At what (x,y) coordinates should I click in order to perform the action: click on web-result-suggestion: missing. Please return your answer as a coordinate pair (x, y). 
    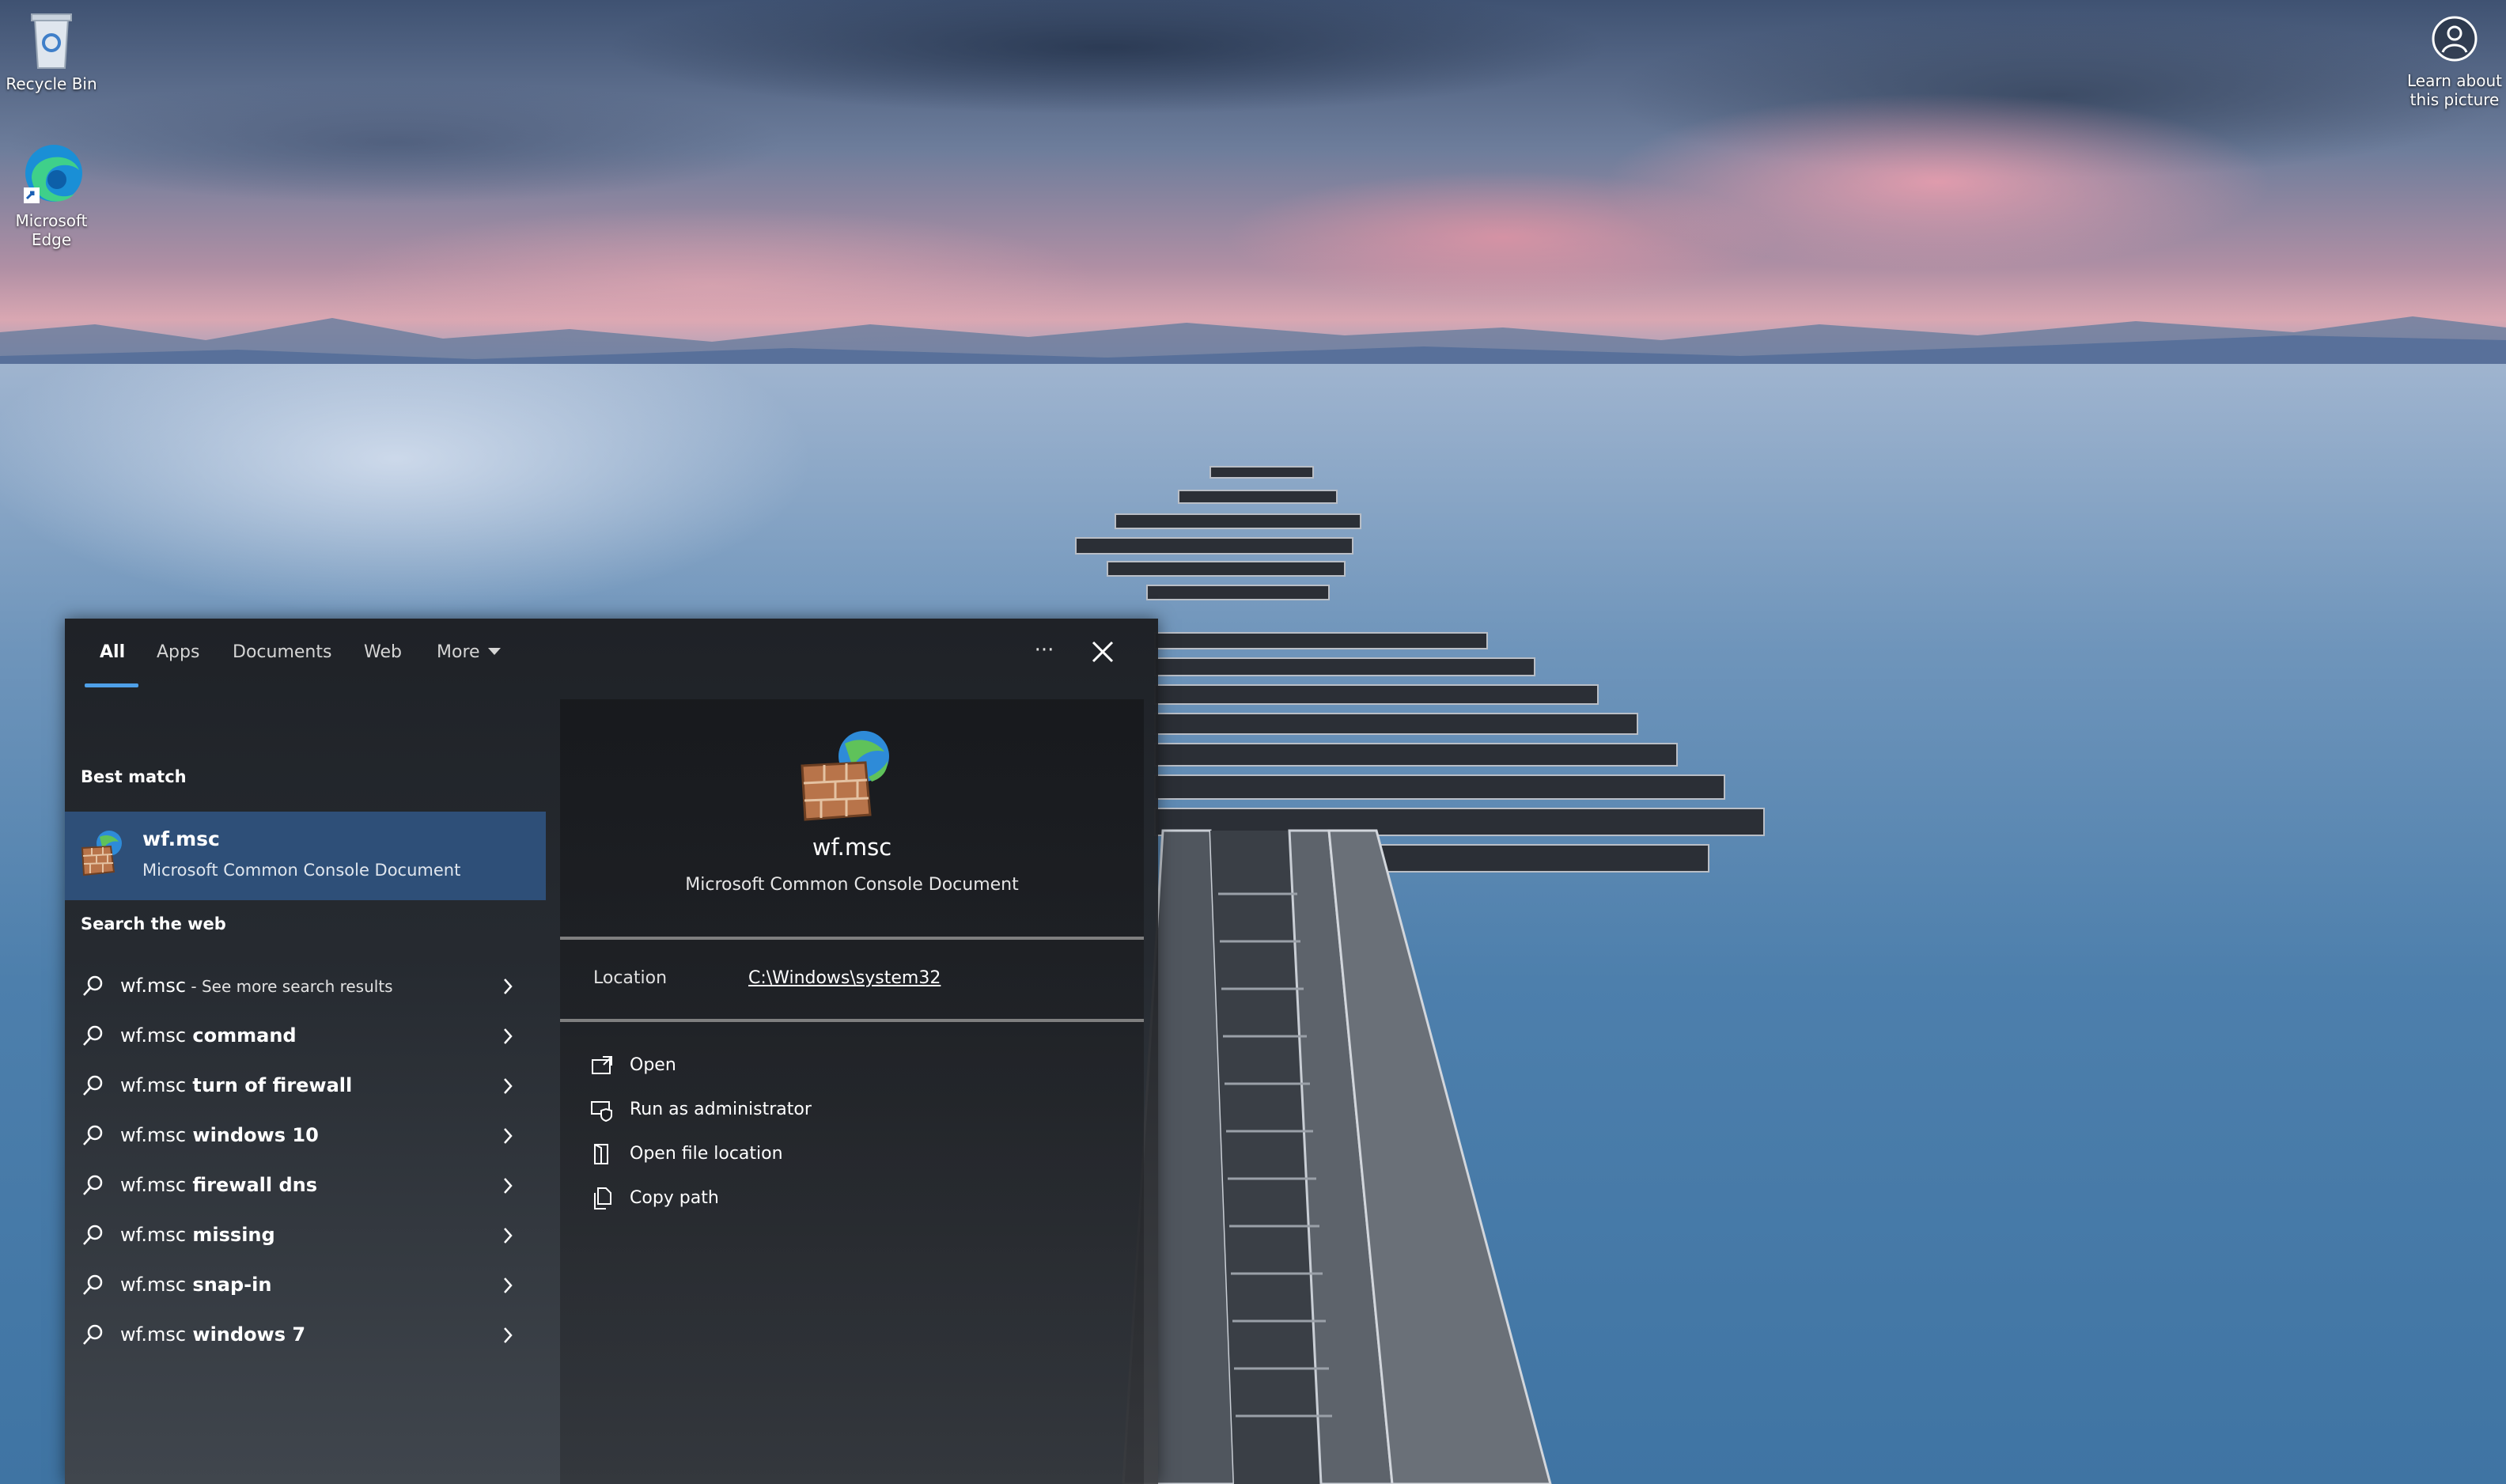
    Looking at the image, I should click on (230, 1235).